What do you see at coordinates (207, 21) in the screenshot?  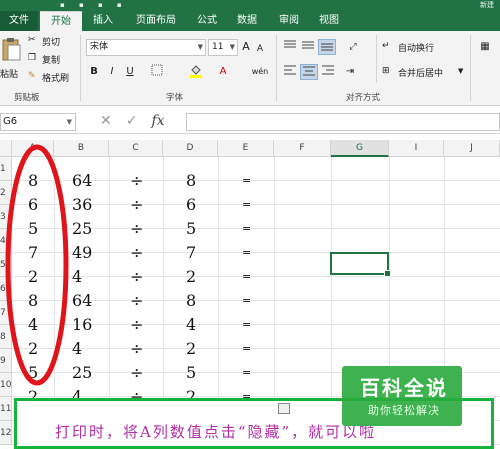 I see `tab-formulas: 公式` at bounding box center [207, 21].